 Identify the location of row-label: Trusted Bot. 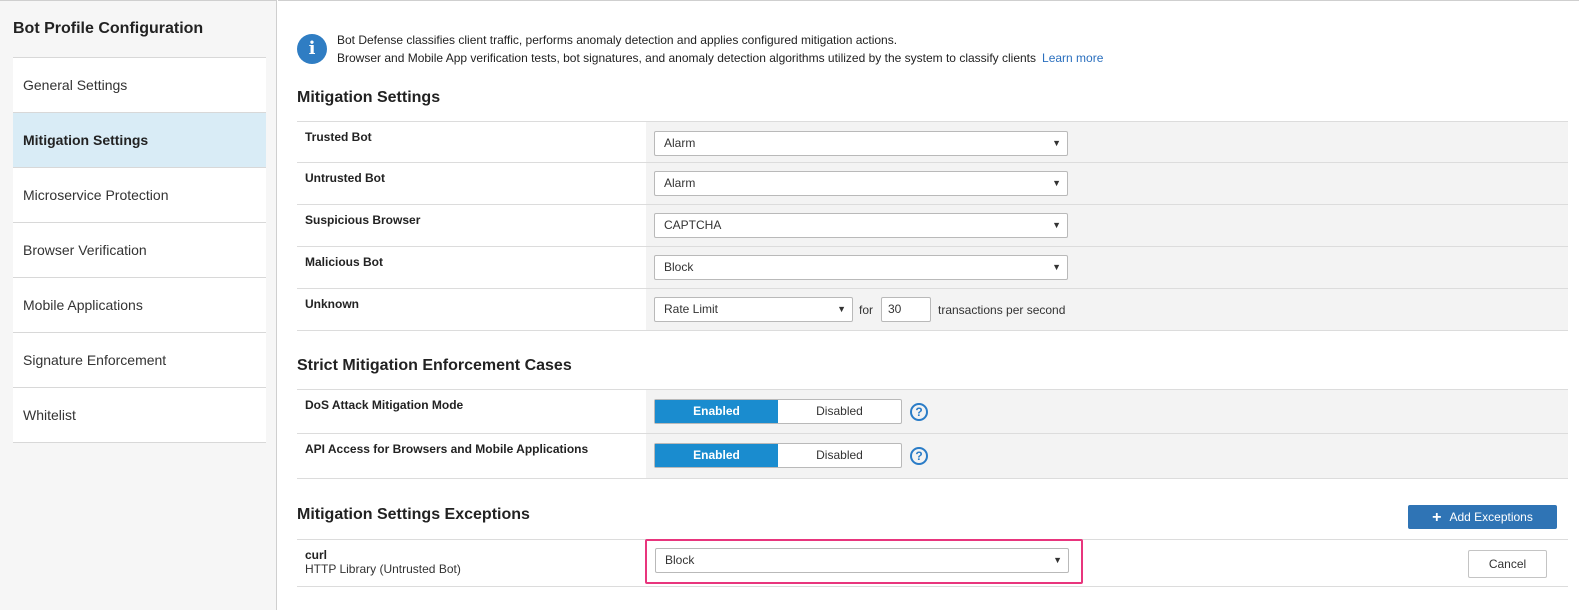
(471, 142).